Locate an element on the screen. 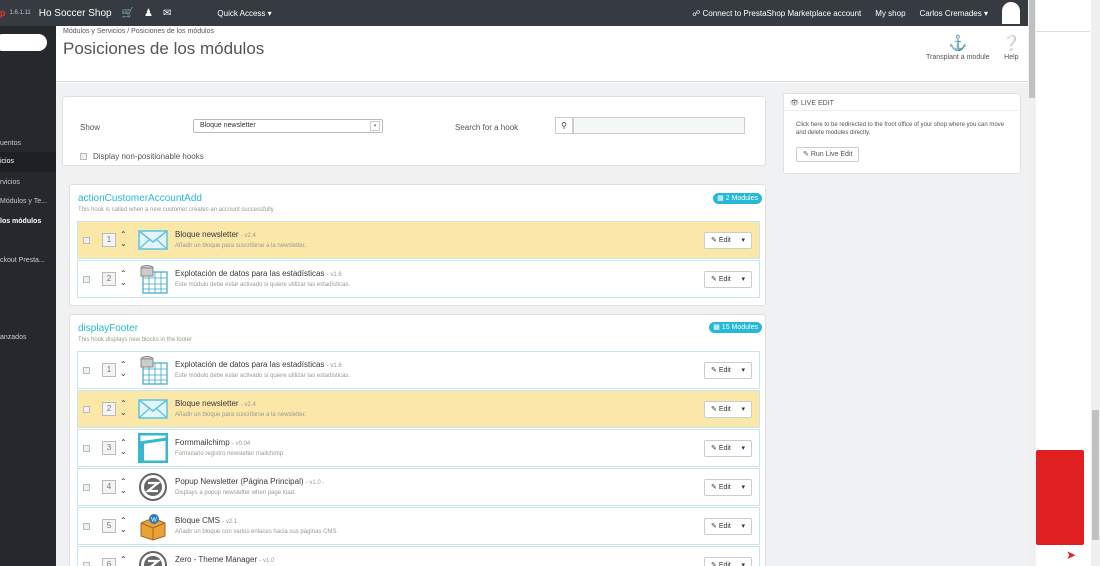  help-label: Help is located at coordinates (1011, 57).